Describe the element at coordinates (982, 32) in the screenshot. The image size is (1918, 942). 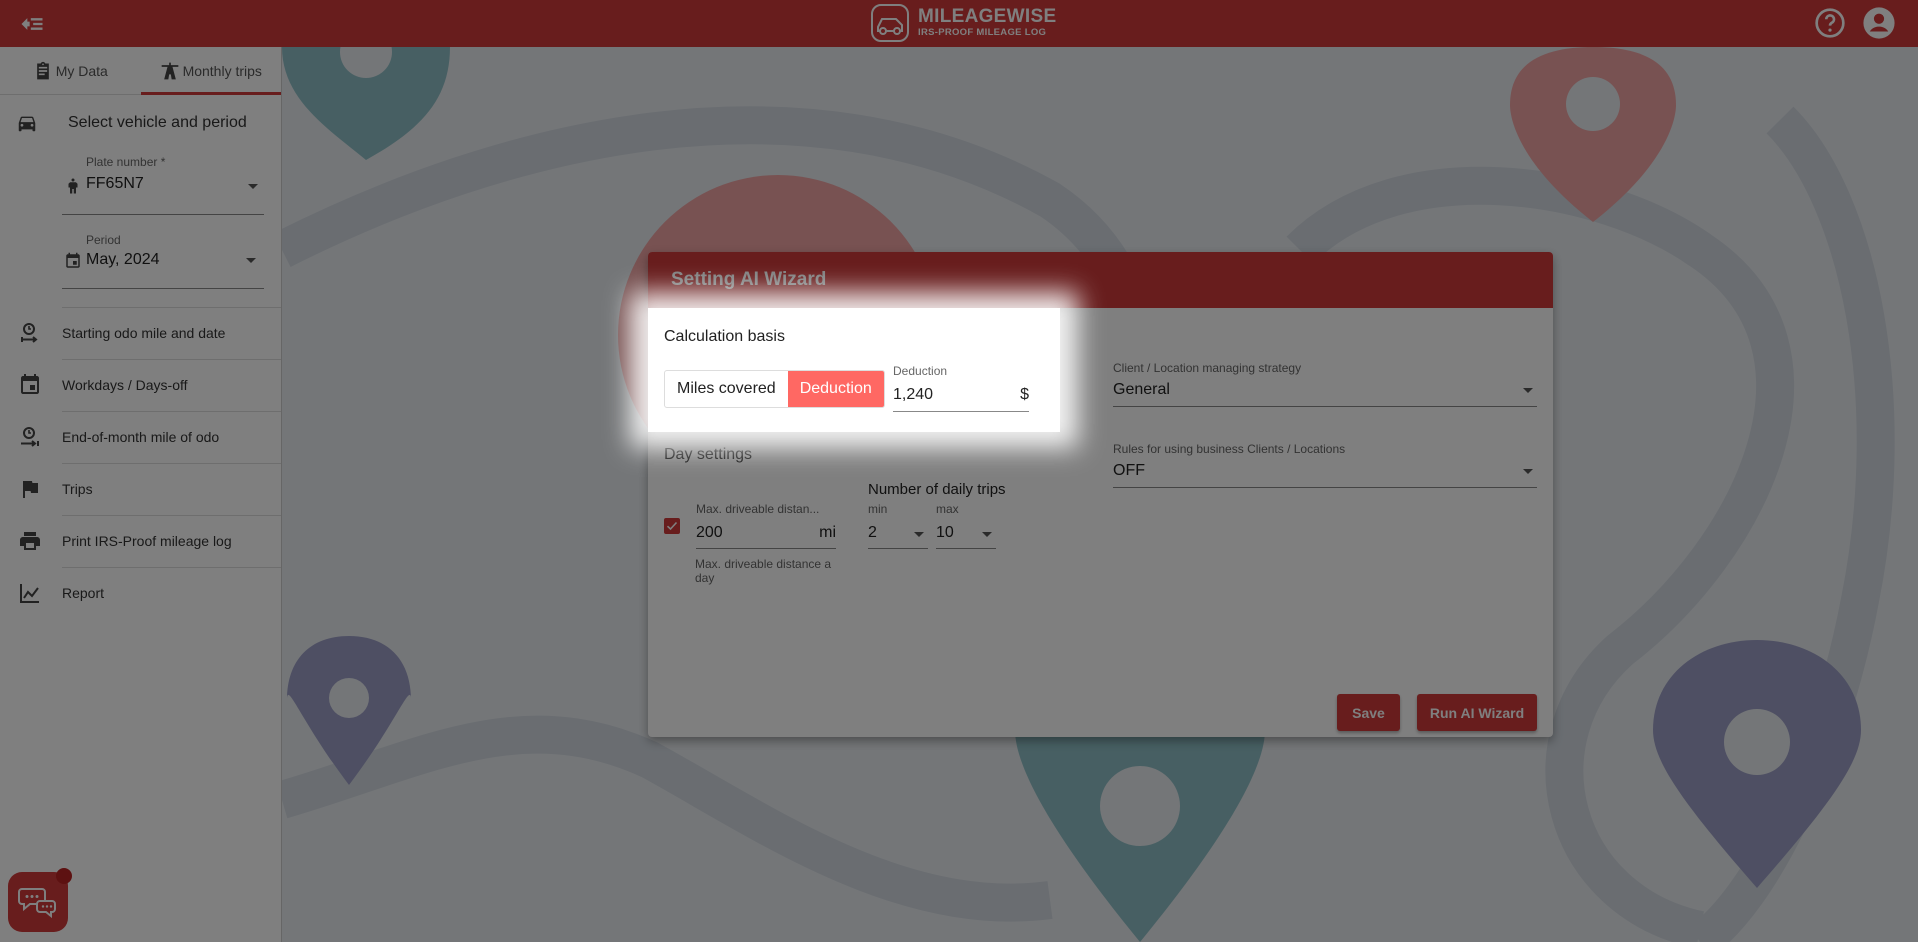
I see `logo-subtitle: IRS-PROOF MILEAGE LOG` at that location.